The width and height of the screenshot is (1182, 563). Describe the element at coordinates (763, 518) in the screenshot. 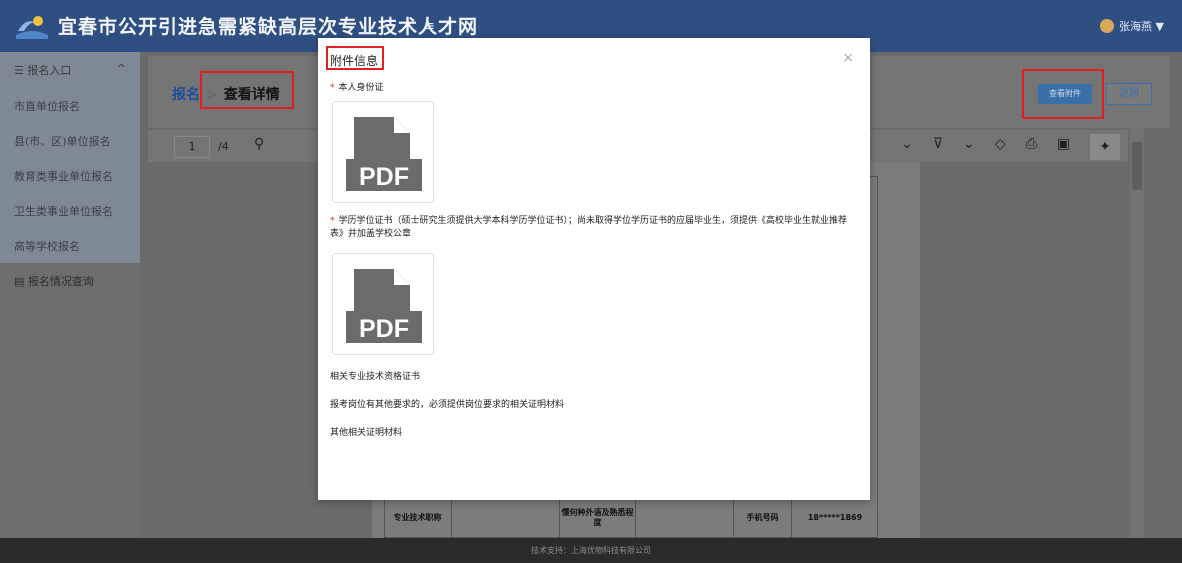

I see `table-cell: 手机号码` at that location.